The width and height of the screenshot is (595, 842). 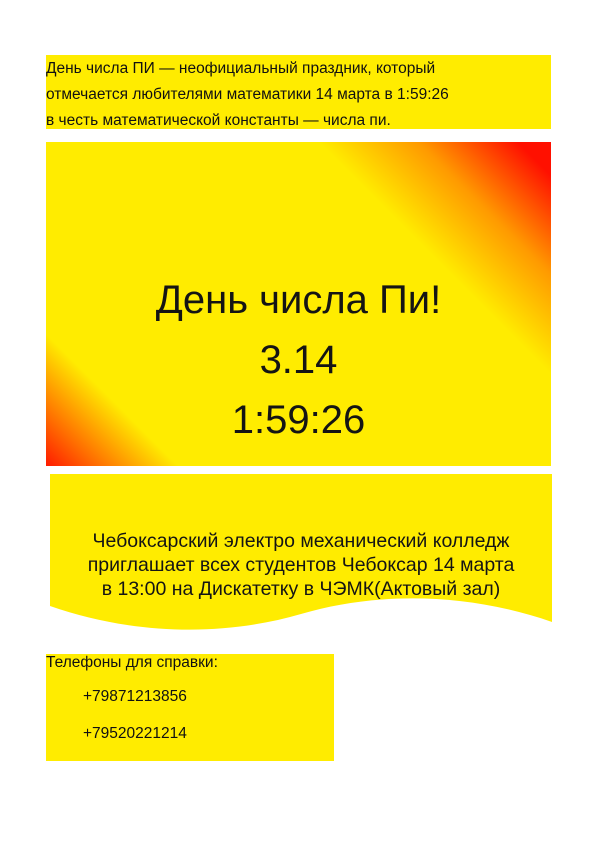 I want to click on phone-number-2: +79520221214, so click(x=135, y=733).